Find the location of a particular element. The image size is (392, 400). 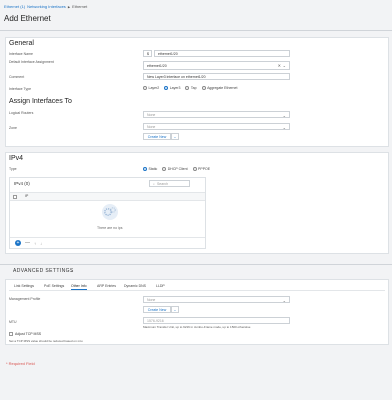

mgmt-profile-select: None ⌄ is located at coordinates (216, 299).